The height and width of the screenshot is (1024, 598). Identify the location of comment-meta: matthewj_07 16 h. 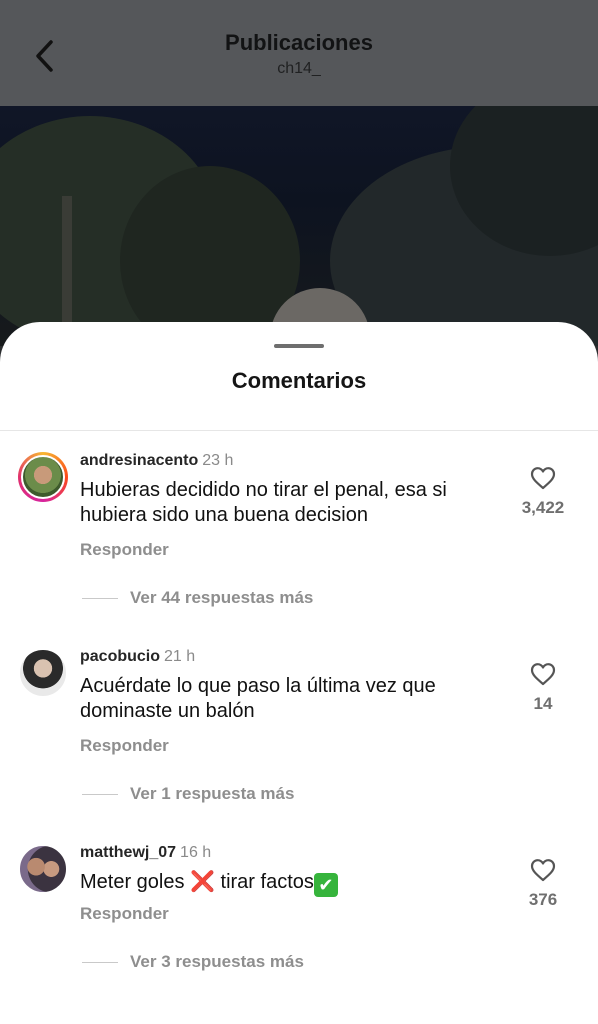
(145, 853).